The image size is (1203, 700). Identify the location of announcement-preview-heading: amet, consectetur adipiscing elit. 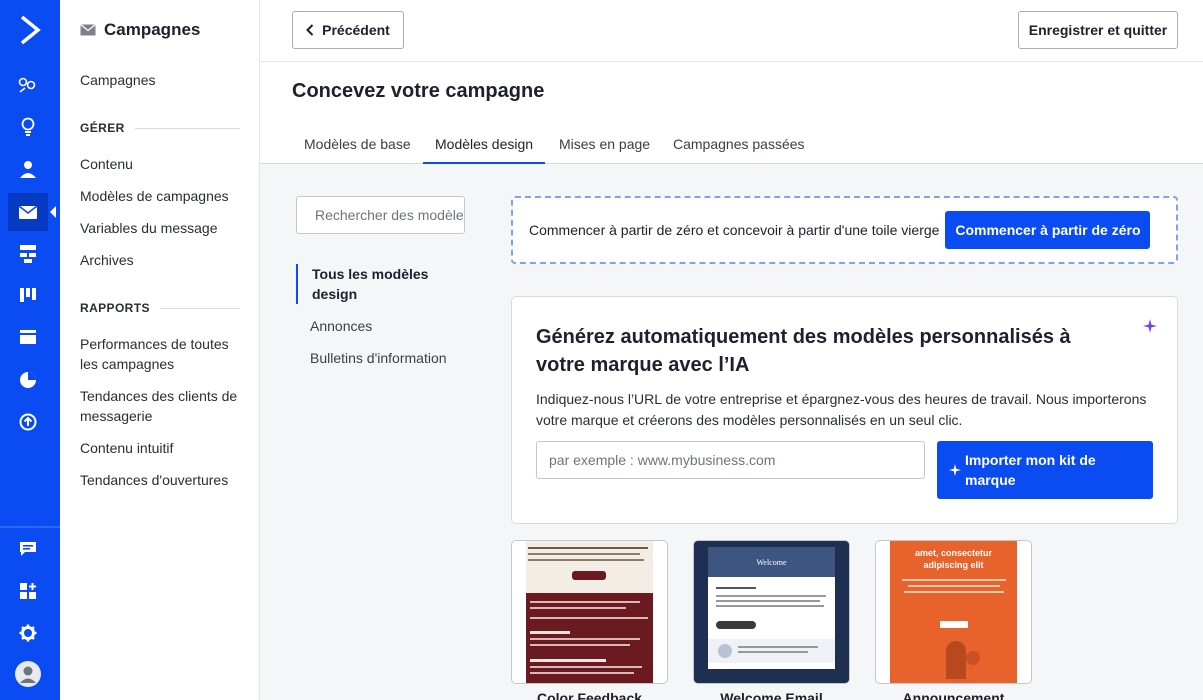
(953, 559).